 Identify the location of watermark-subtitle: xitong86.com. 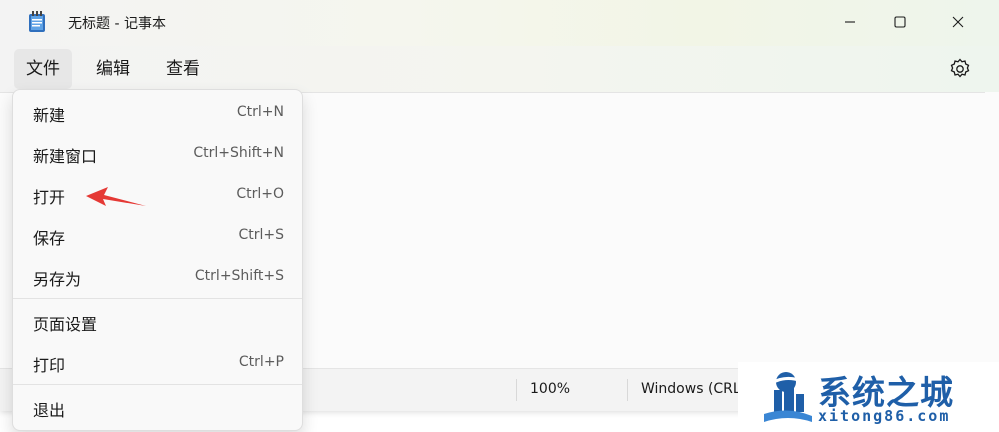
(884, 416).